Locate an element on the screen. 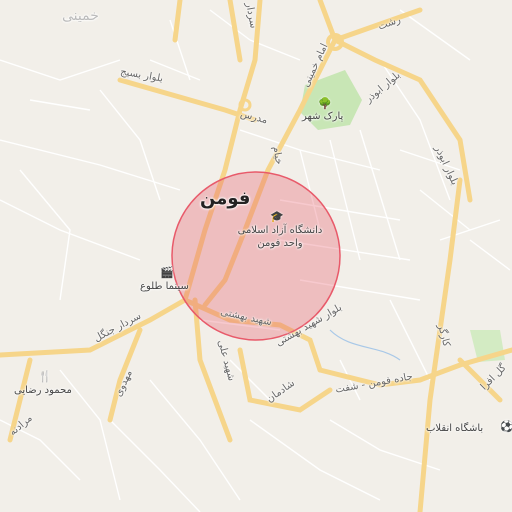 The height and width of the screenshot is (512, 512). university-icon: 🎓 is located at coordinates (277, 216).